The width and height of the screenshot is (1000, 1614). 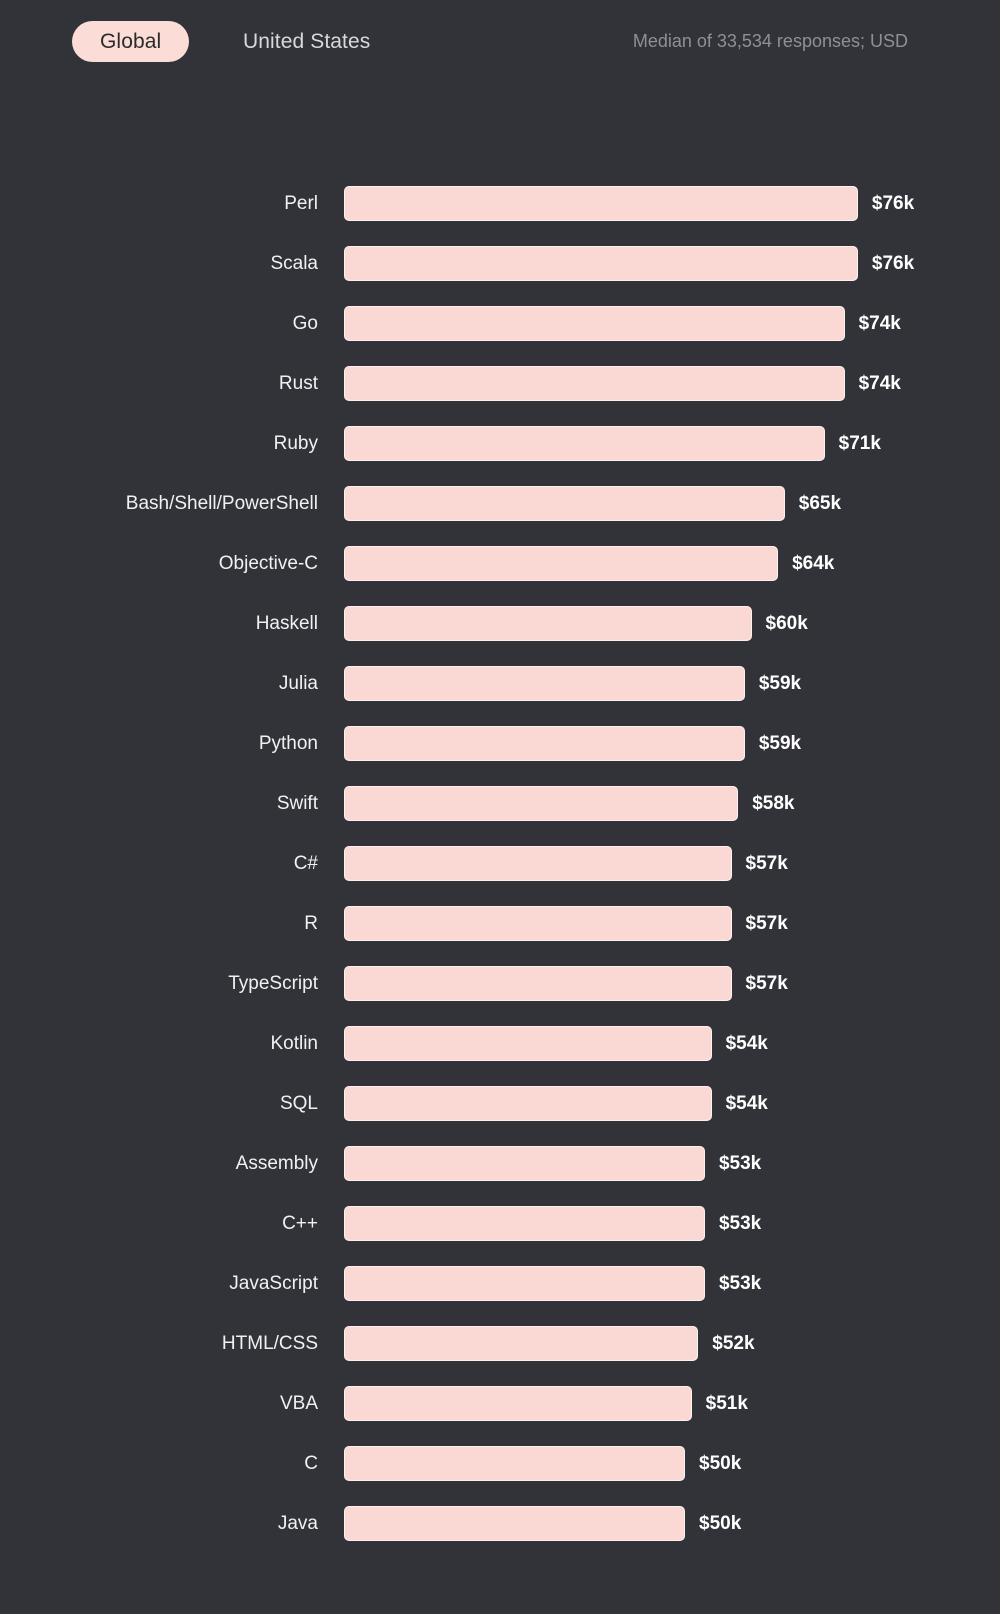 I want to click on bar-row: Assembly $53k, so click(x=500, y=1176).